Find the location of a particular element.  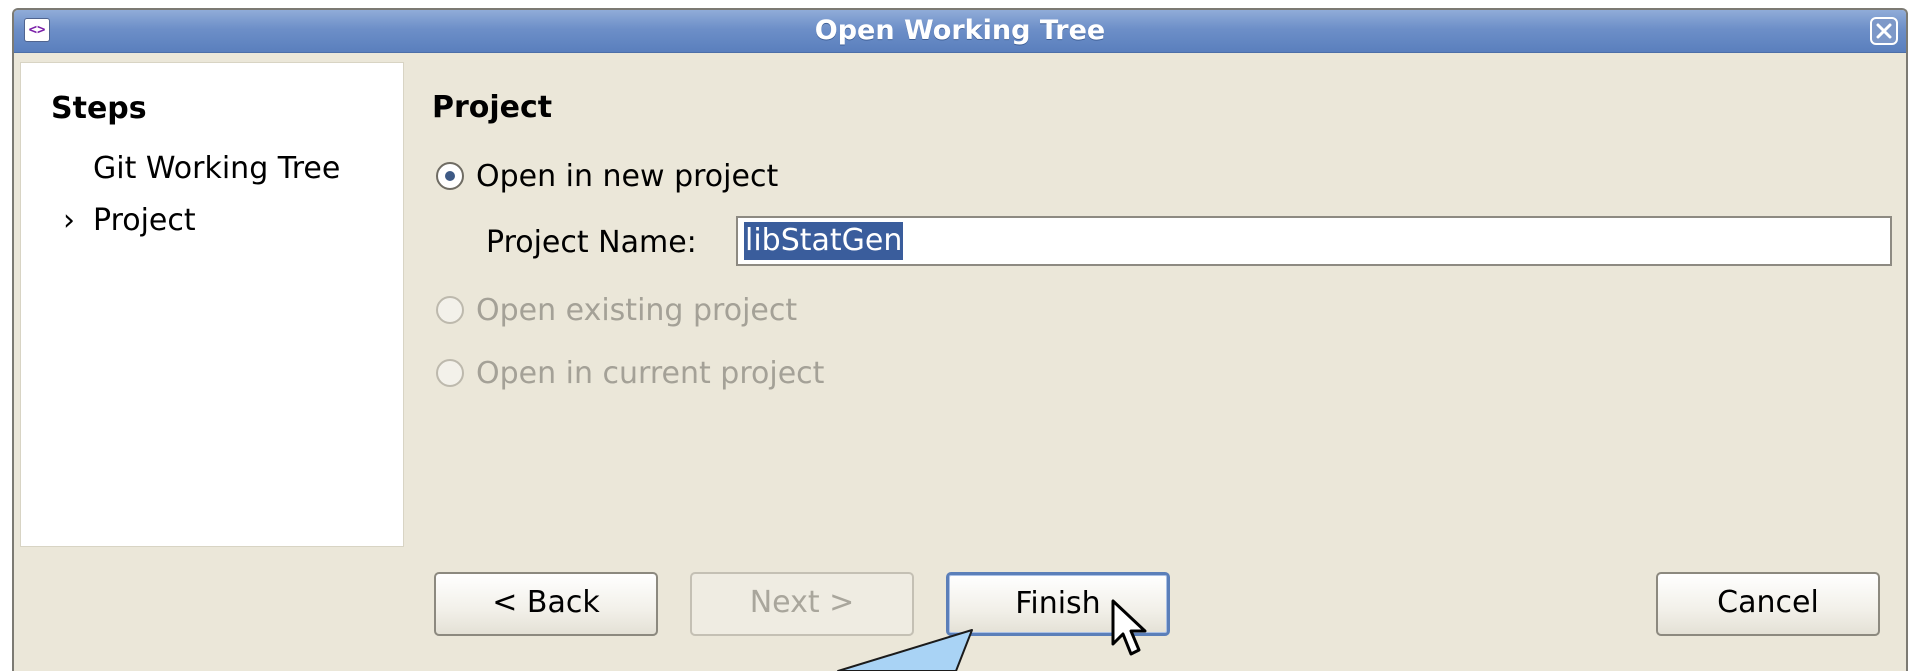

radio-open-existing-project: Open existing project is located at coordinates (616, 310).